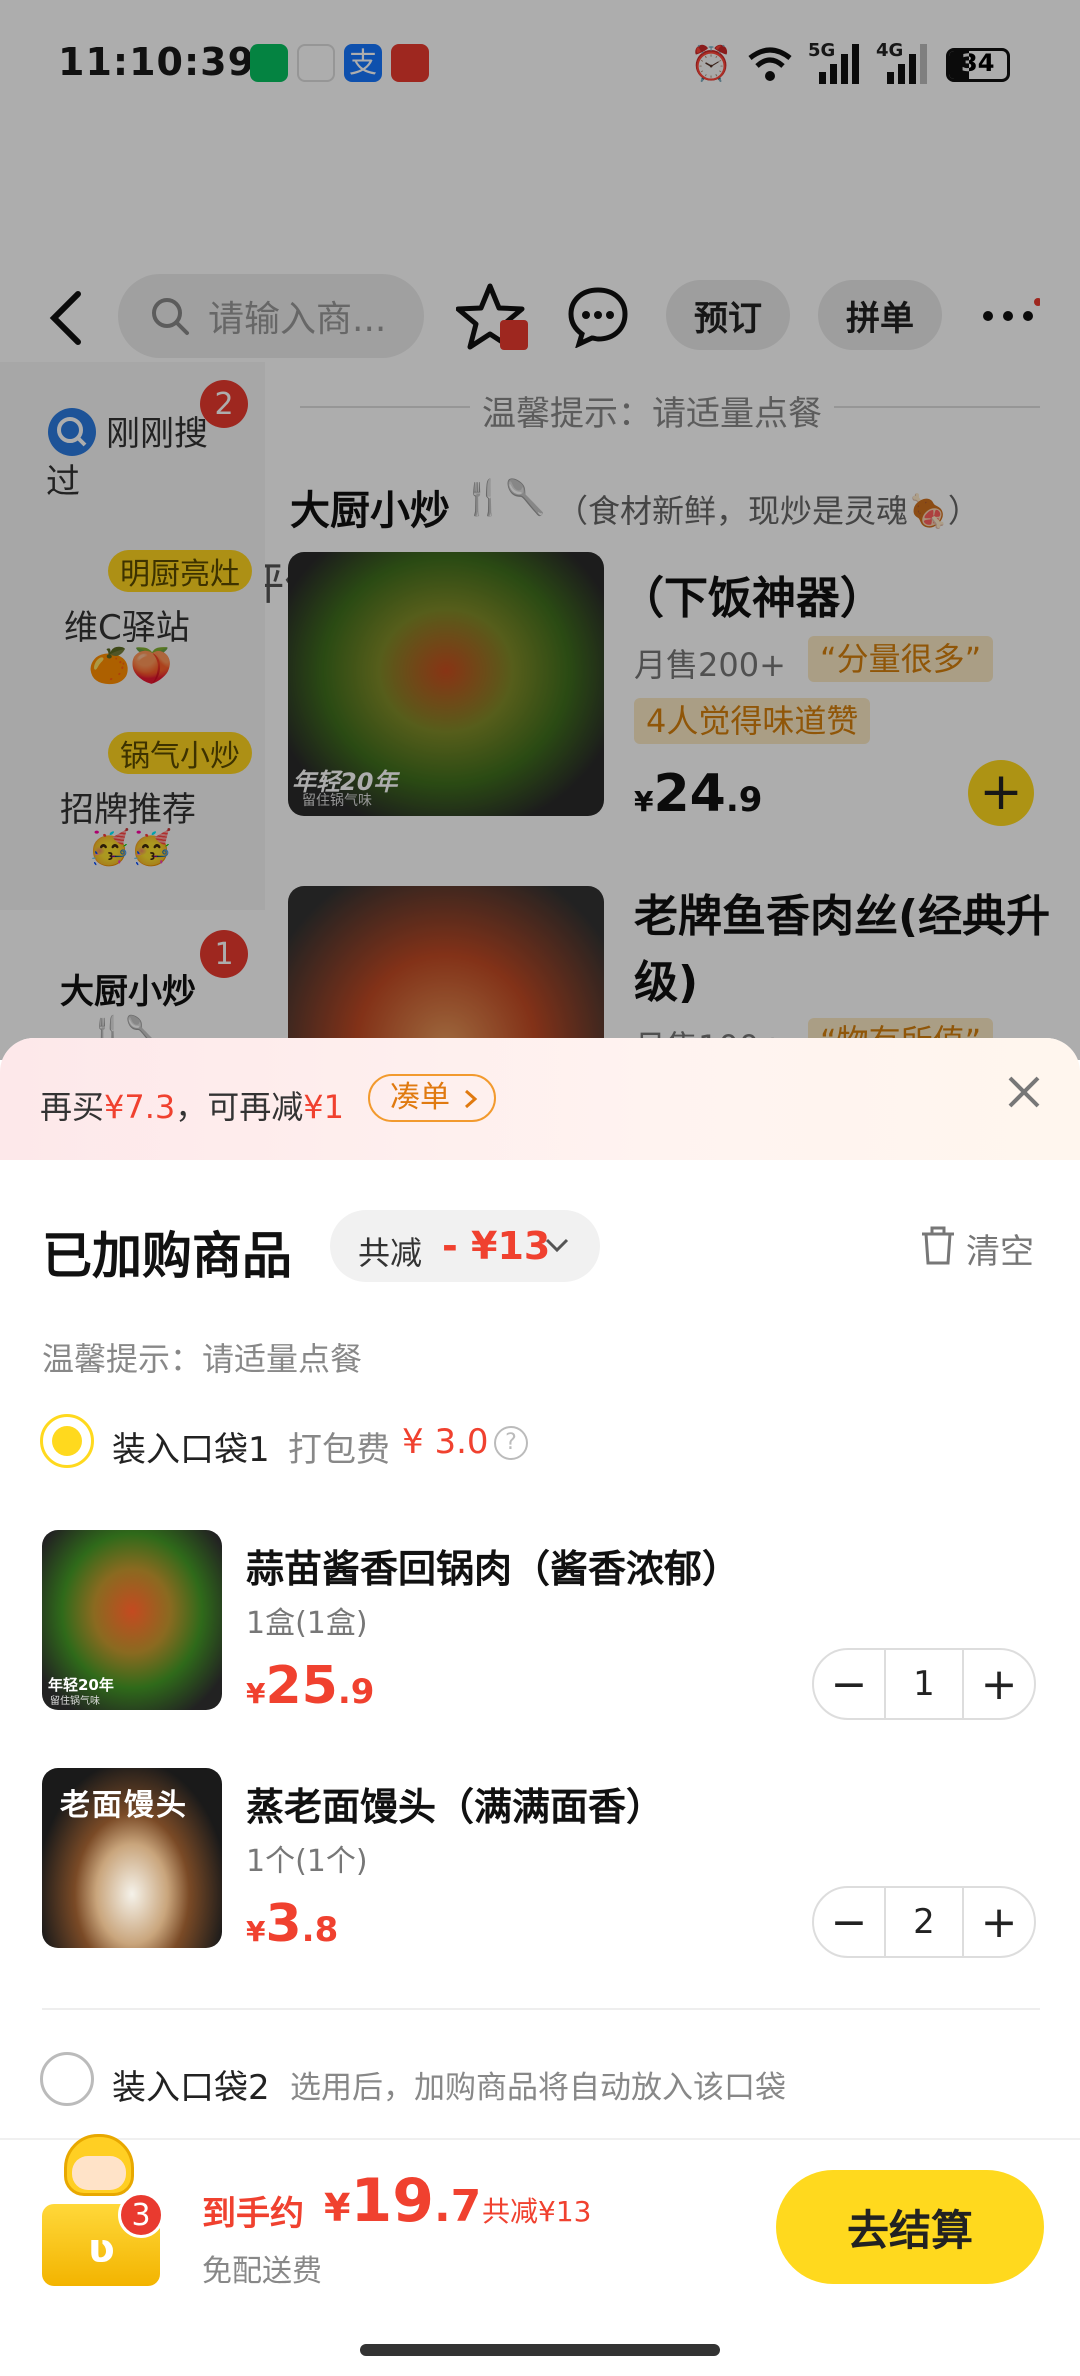 The height and width of the screenshot is (2376, 1080). I want to click on promo-text: 再买¥7.3，可再减¥1, so click(192, 1107).